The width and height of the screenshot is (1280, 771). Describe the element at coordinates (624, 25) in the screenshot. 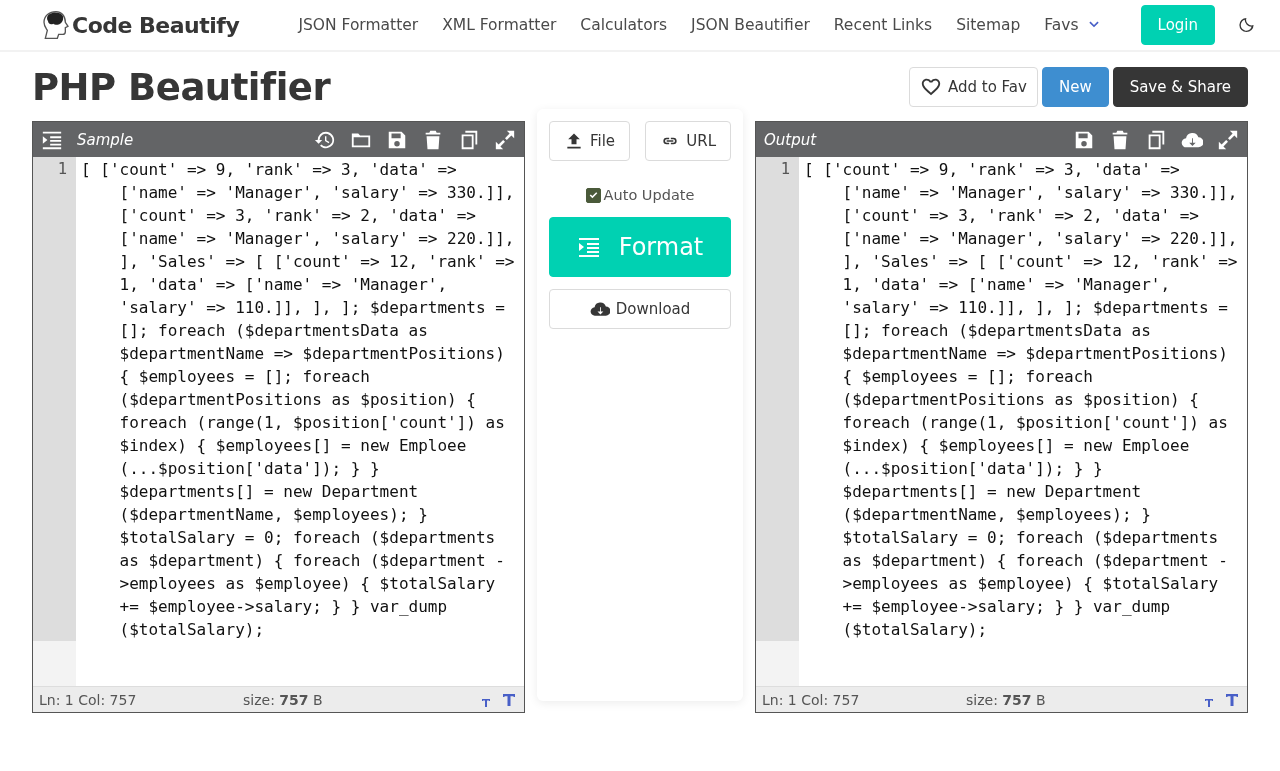

I see `nav-link: Calculators` at that location.